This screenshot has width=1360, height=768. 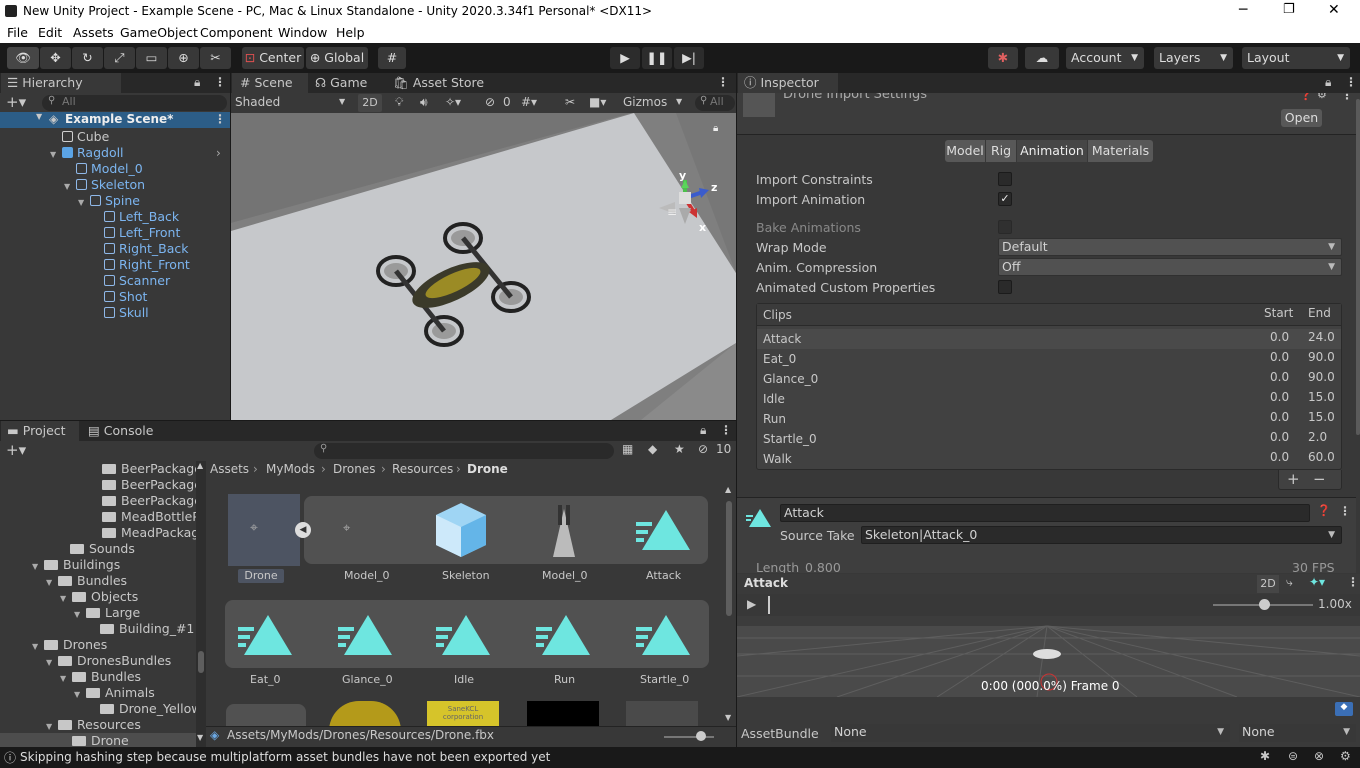 I want to click on 2d-toggle: 2D, so click(x=370, y=103).